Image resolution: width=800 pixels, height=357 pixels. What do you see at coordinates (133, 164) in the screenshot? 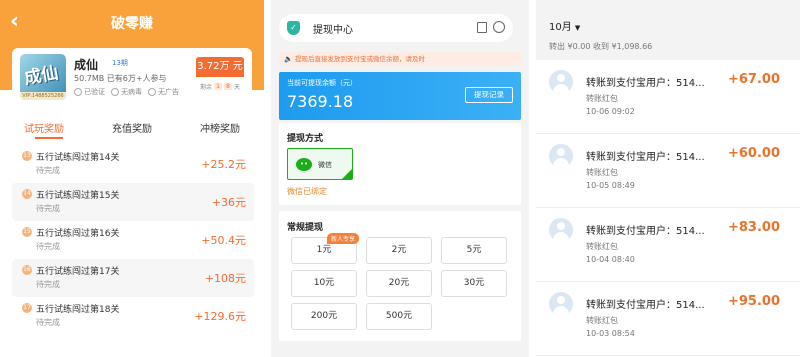
I see `task-row: 13 五行试练闯过第14关 待完成 +25.2元` at bounding box center [133, 164].